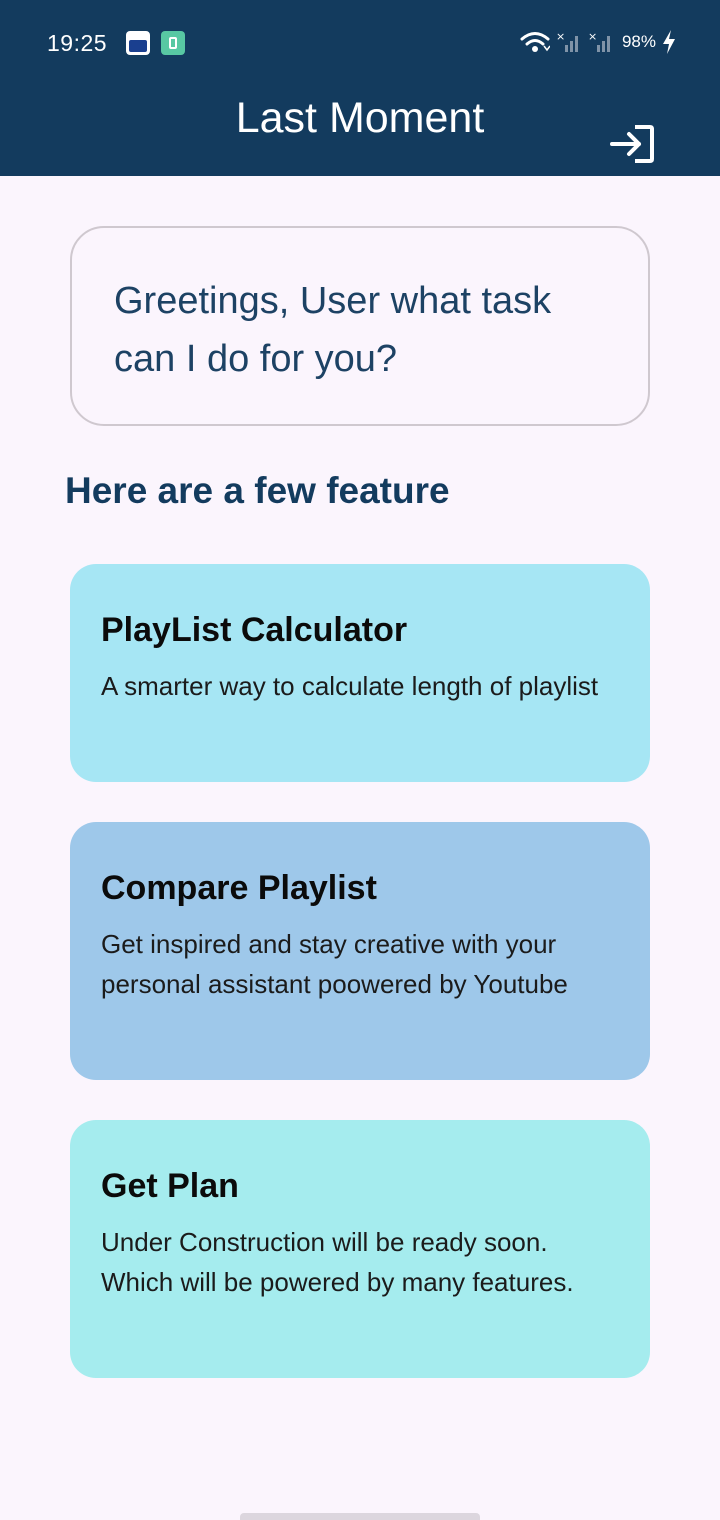 The image size is (720, 1520). What do you see at coordinates (239, 888) in the screenshot?
I see `feature-title: Compare Playlist` at bounding box center [239, 888].